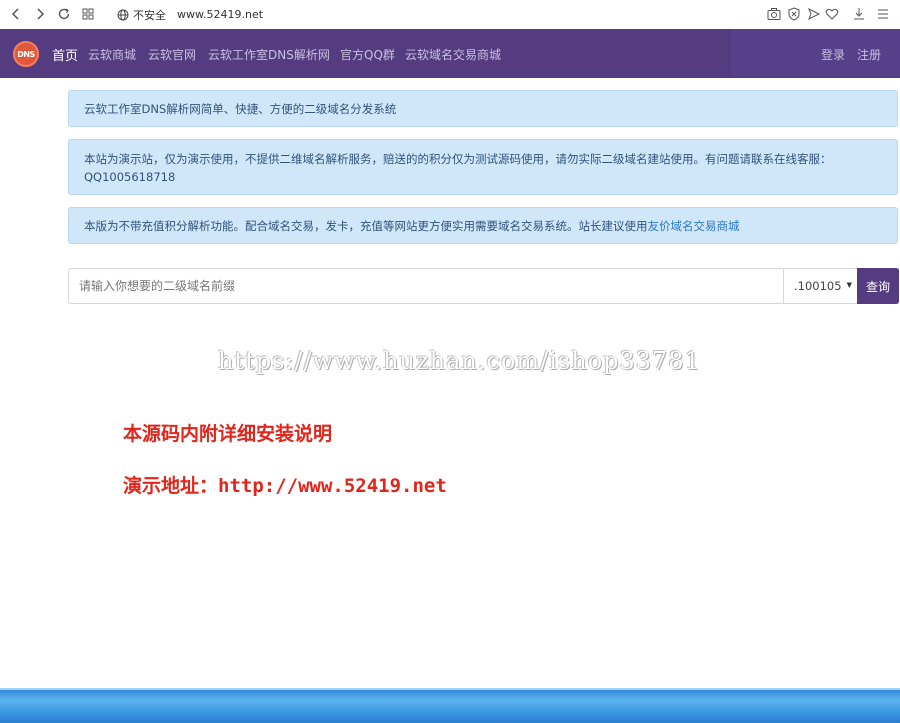 Image resolution: width=900 pixels, height=723 pixels. I want to click on send-icon, so click(814, 14).